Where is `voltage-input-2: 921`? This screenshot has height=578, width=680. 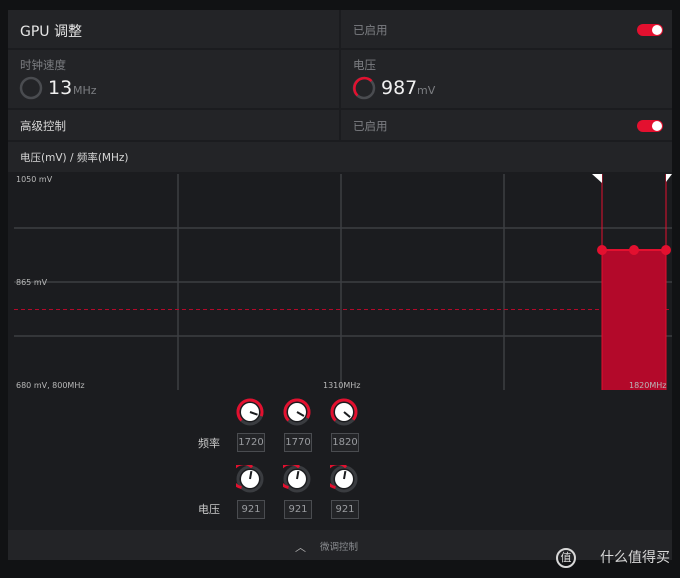 voltage-input-2: 921 is located at coordinates (298, 509).